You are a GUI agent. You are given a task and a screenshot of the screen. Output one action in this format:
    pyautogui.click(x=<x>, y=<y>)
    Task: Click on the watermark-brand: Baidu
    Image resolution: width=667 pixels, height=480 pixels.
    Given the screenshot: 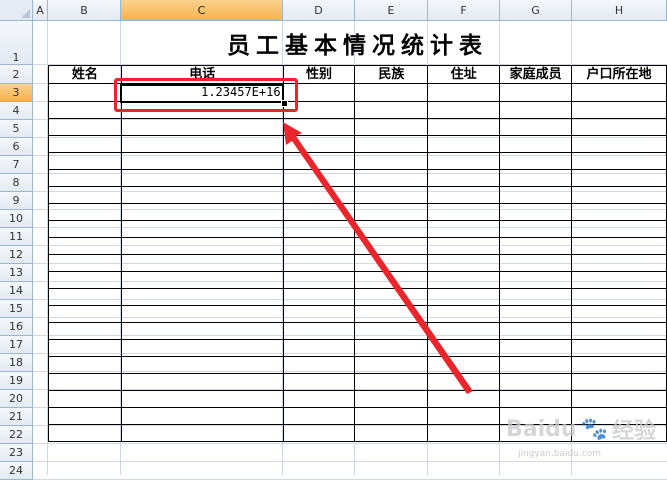 What is the action you would take?
    pyautogui.click(x=541, y=429)
    